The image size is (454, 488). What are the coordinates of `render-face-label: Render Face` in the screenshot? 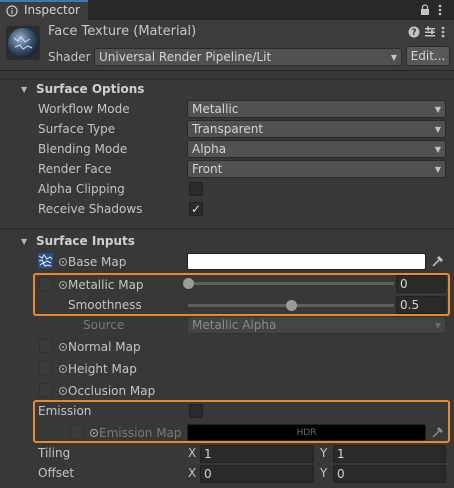 It's located at (75, 169).